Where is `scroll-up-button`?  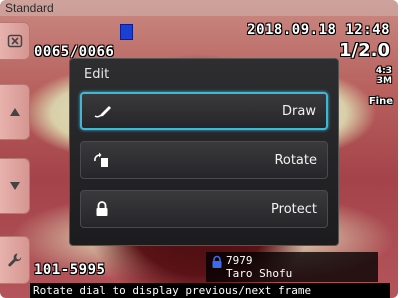 scroll-up-button is located at coordinates (15, 112).